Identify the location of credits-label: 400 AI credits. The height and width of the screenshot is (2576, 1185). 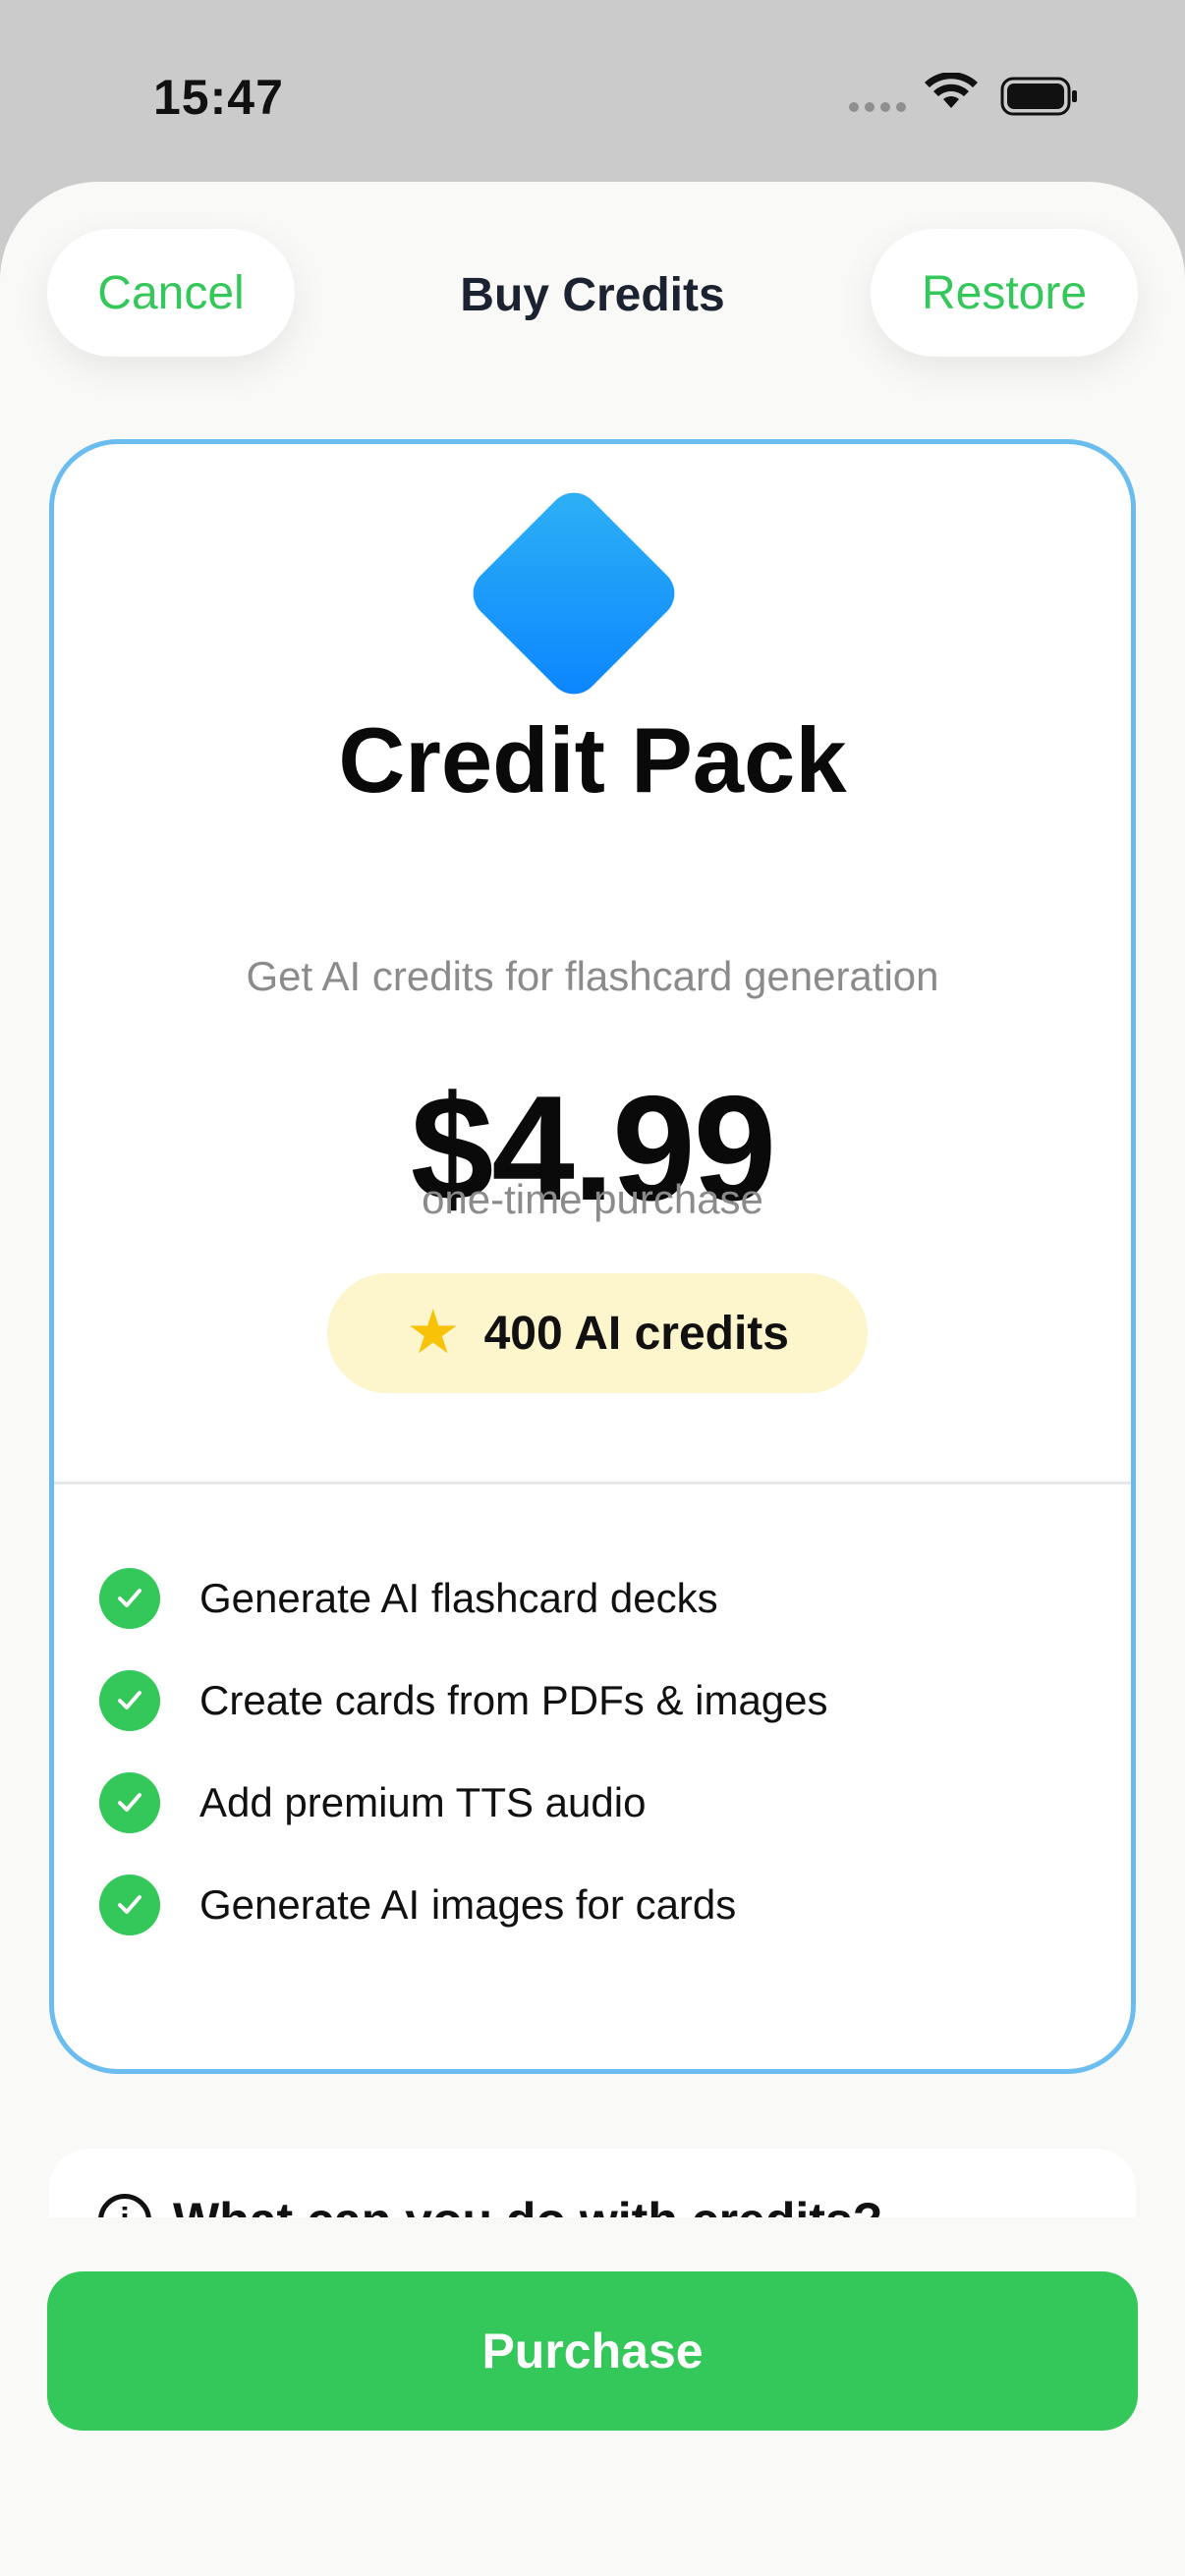
(636, 1333).